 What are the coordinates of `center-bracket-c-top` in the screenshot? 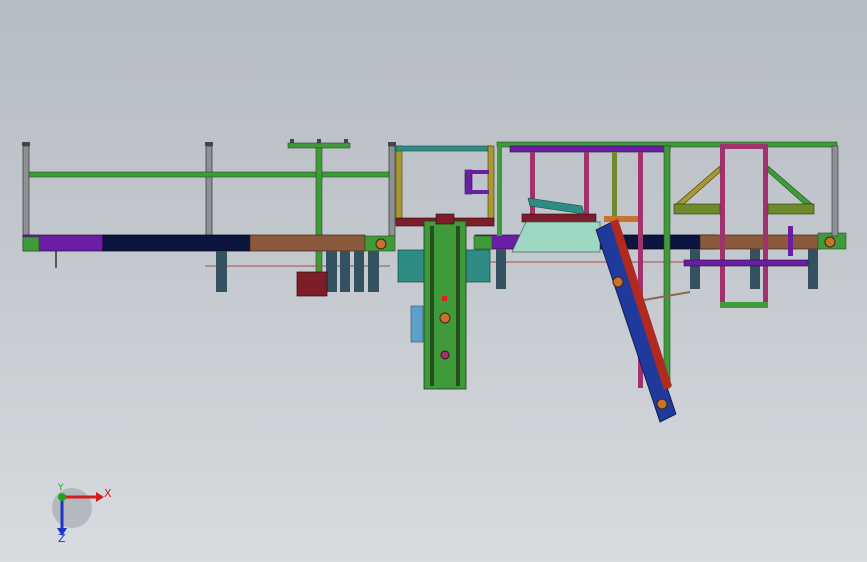 It's located at (477, 172).